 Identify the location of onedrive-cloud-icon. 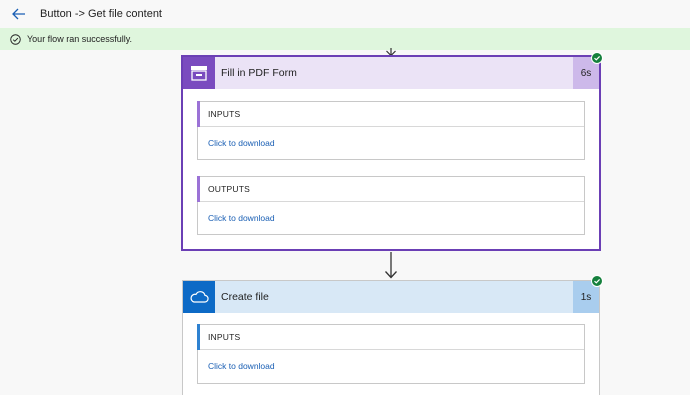
(199, 297).